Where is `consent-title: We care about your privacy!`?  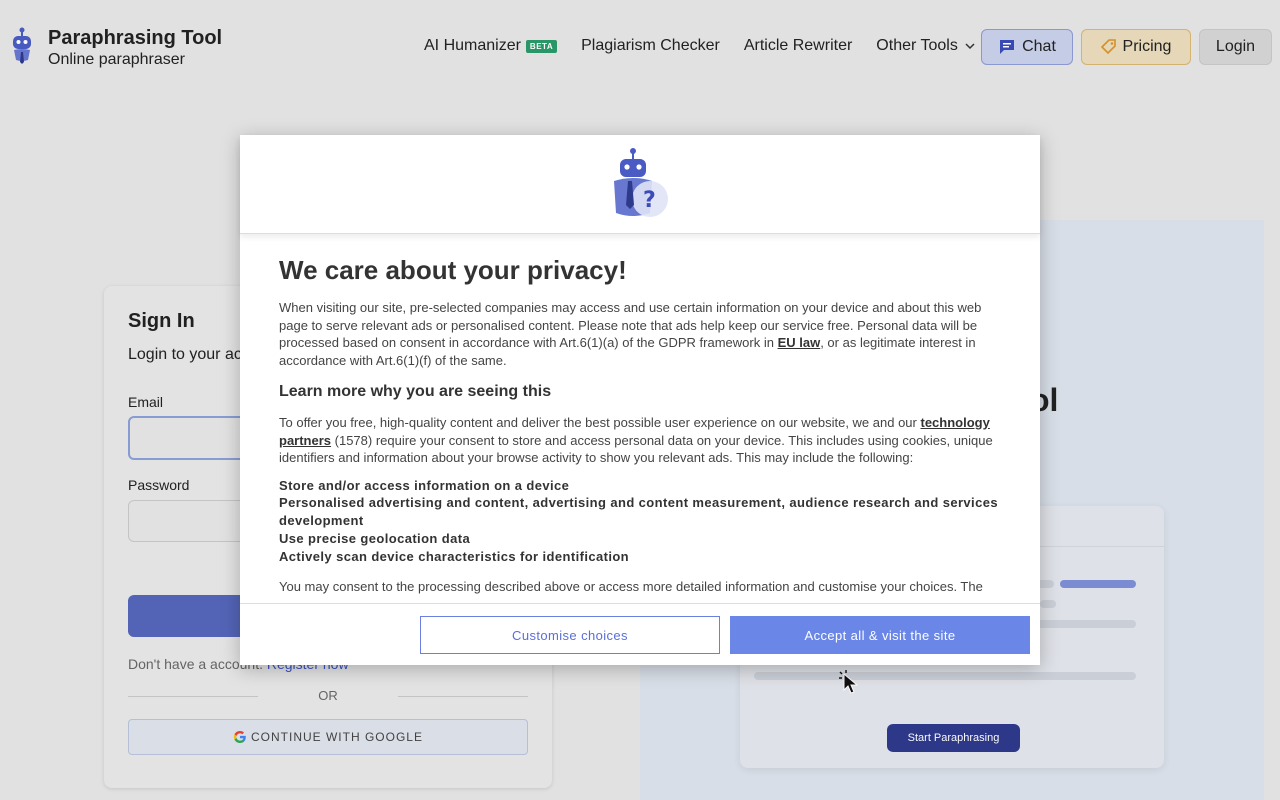 consent-title: We care about your privacy! is located at coordinates (453, 270).